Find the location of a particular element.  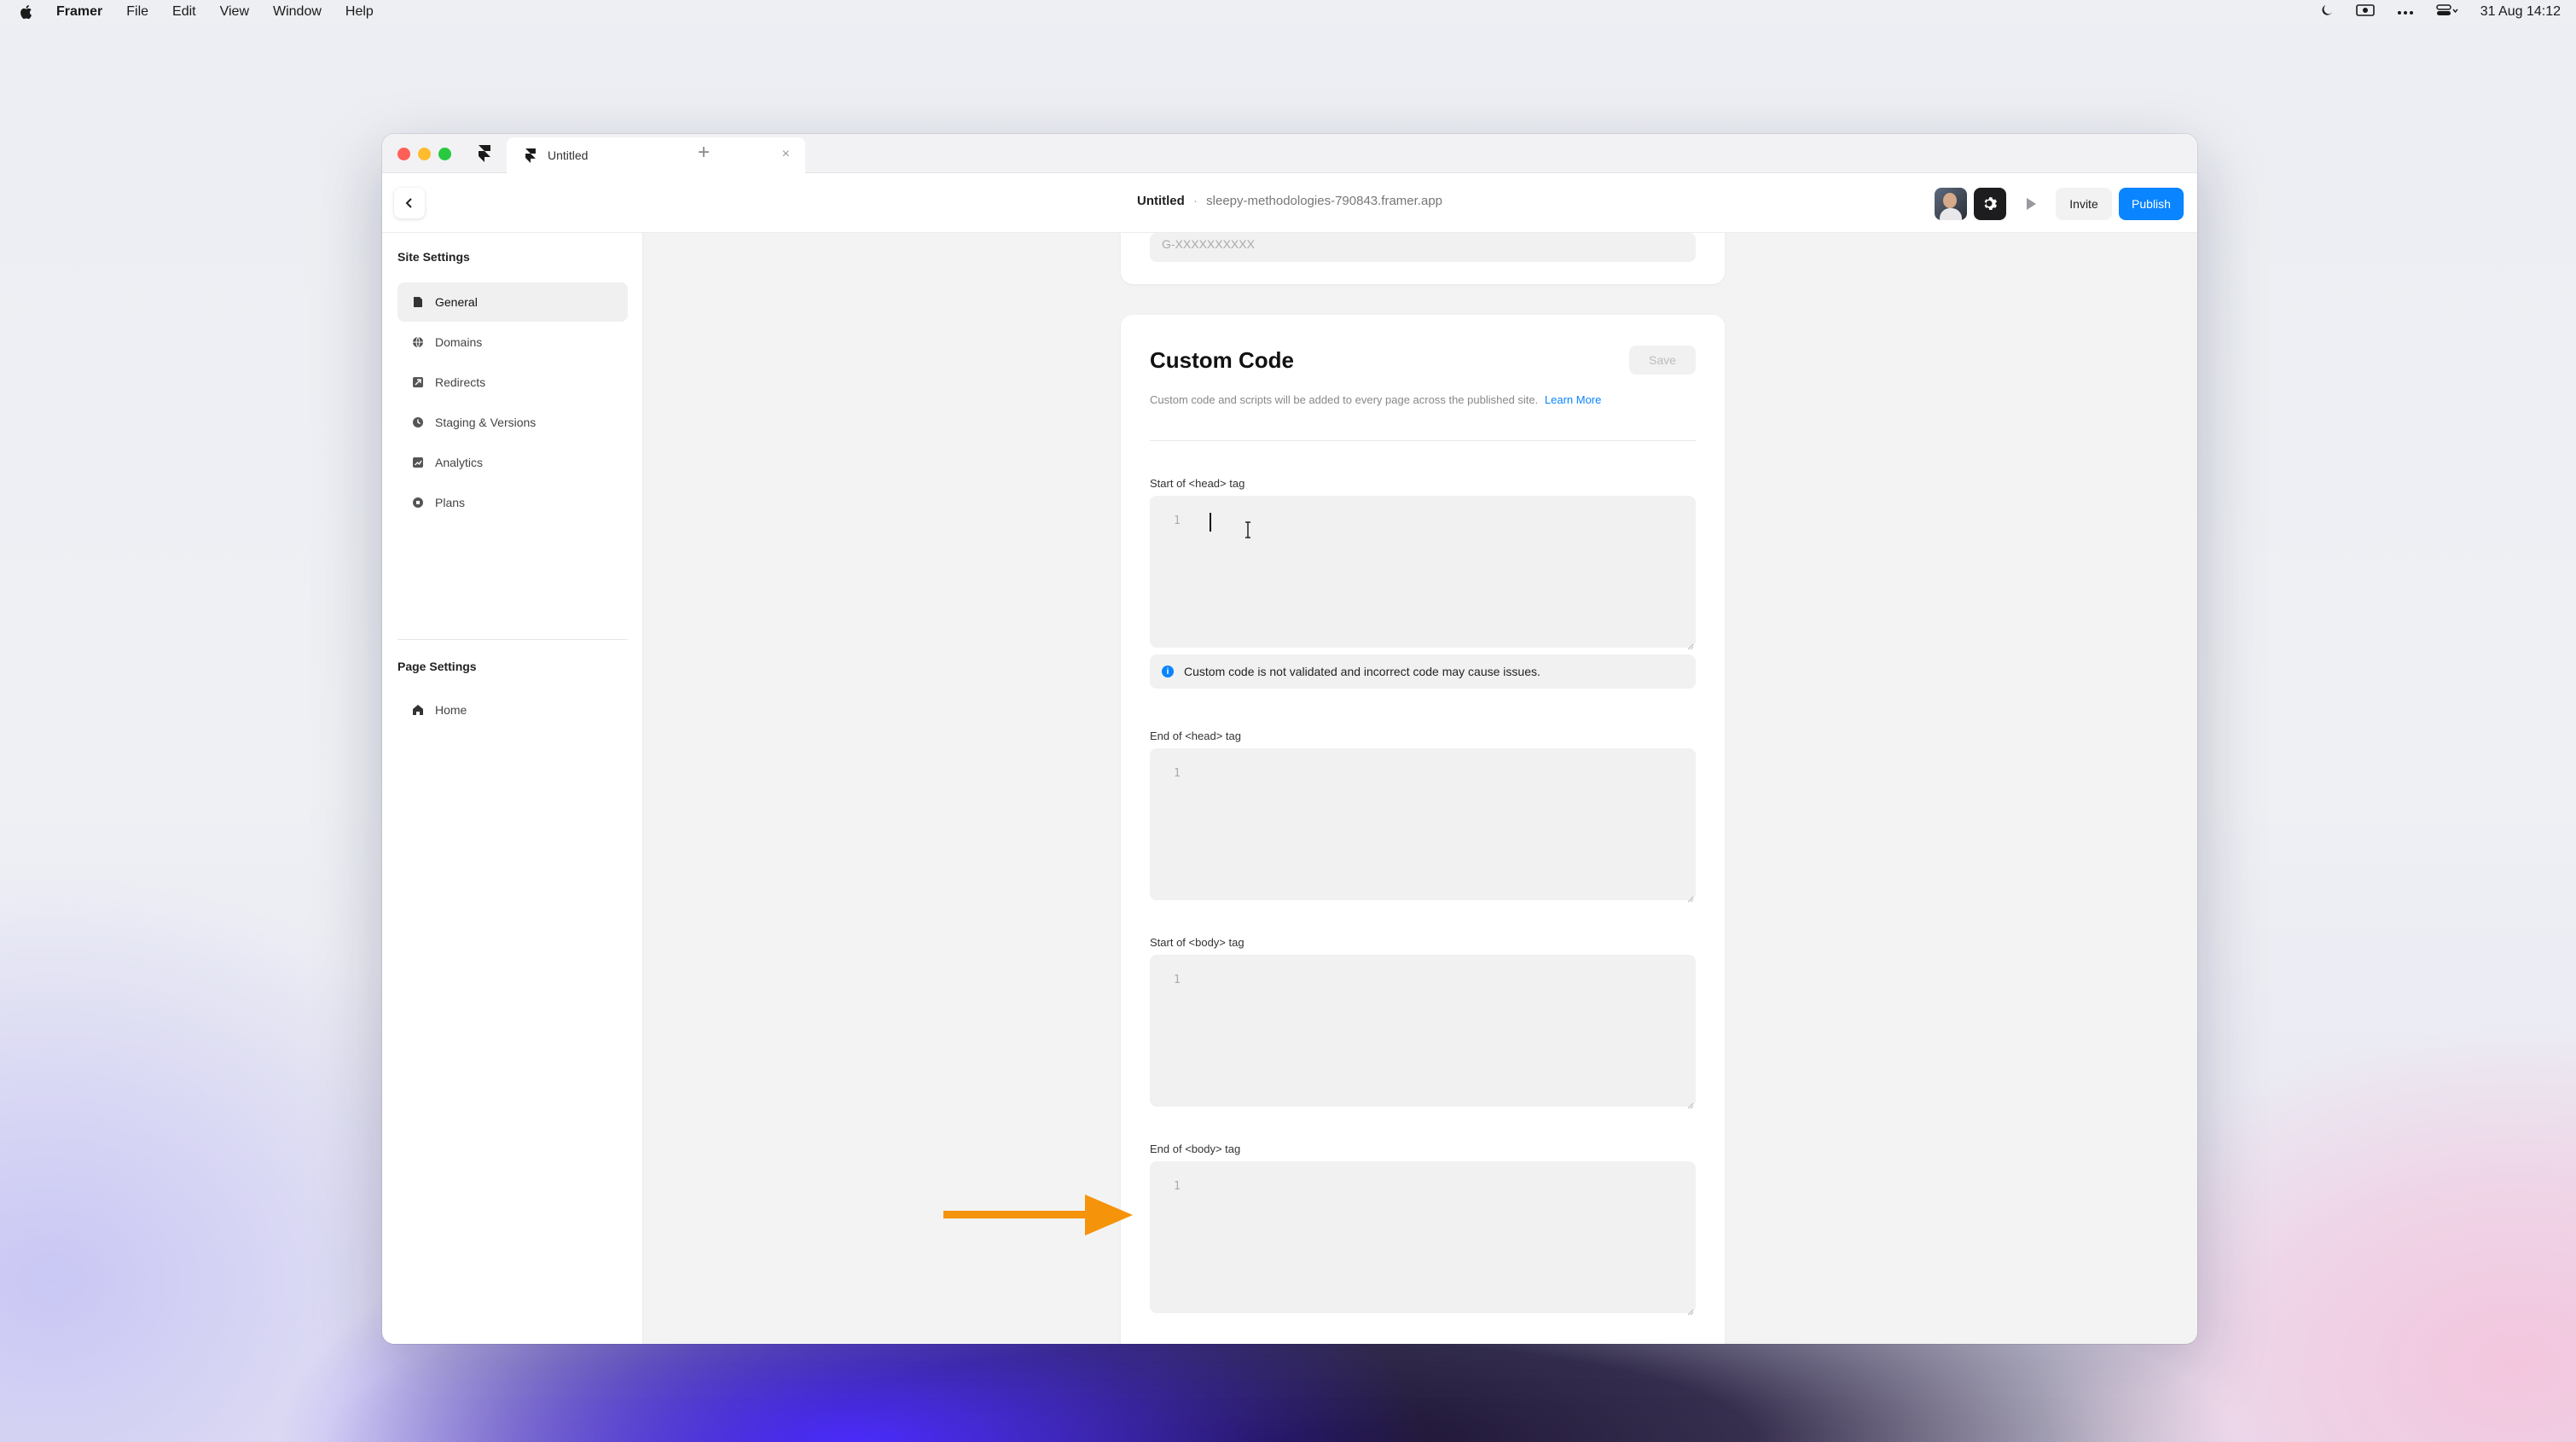

globe-icon is located at coordinates (418, 342).